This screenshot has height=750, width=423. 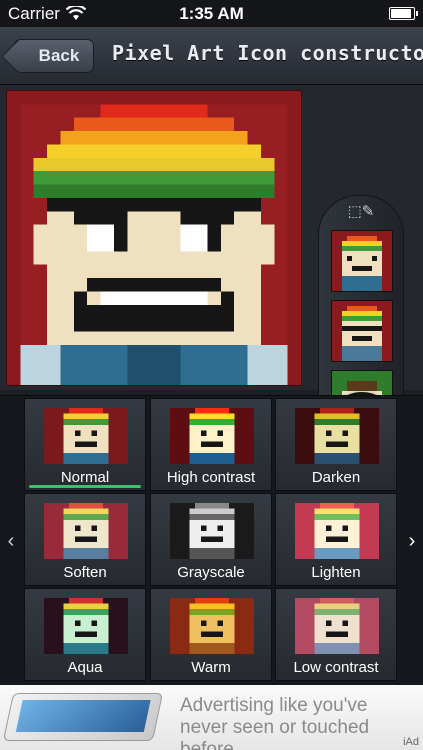 I want to click on filter-lighten: Lighten, so click(x=336, y=539).